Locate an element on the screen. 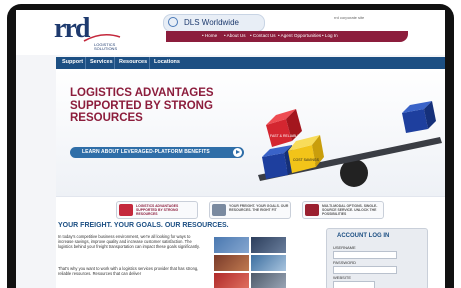 This screenshot has width=461, height=288. blue-cube-right is located at coordinates (419, 117).